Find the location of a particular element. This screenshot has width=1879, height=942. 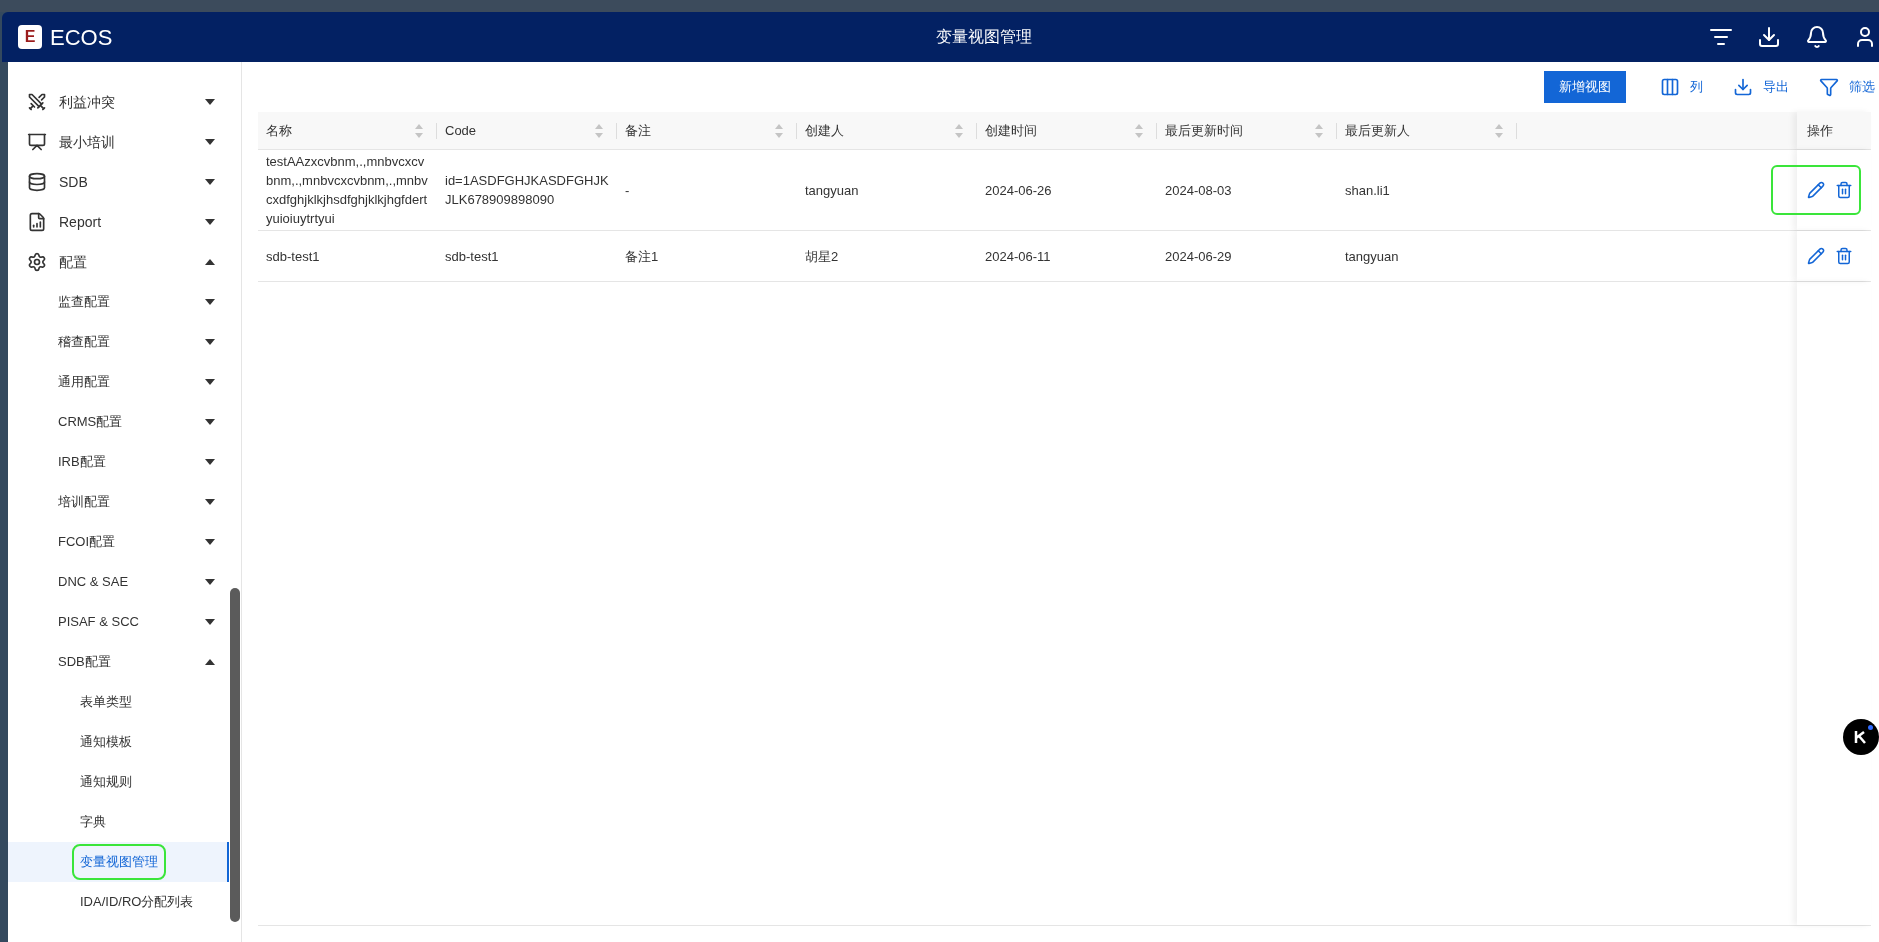

column-header: 操作 is located at coordinates (1834, 130).